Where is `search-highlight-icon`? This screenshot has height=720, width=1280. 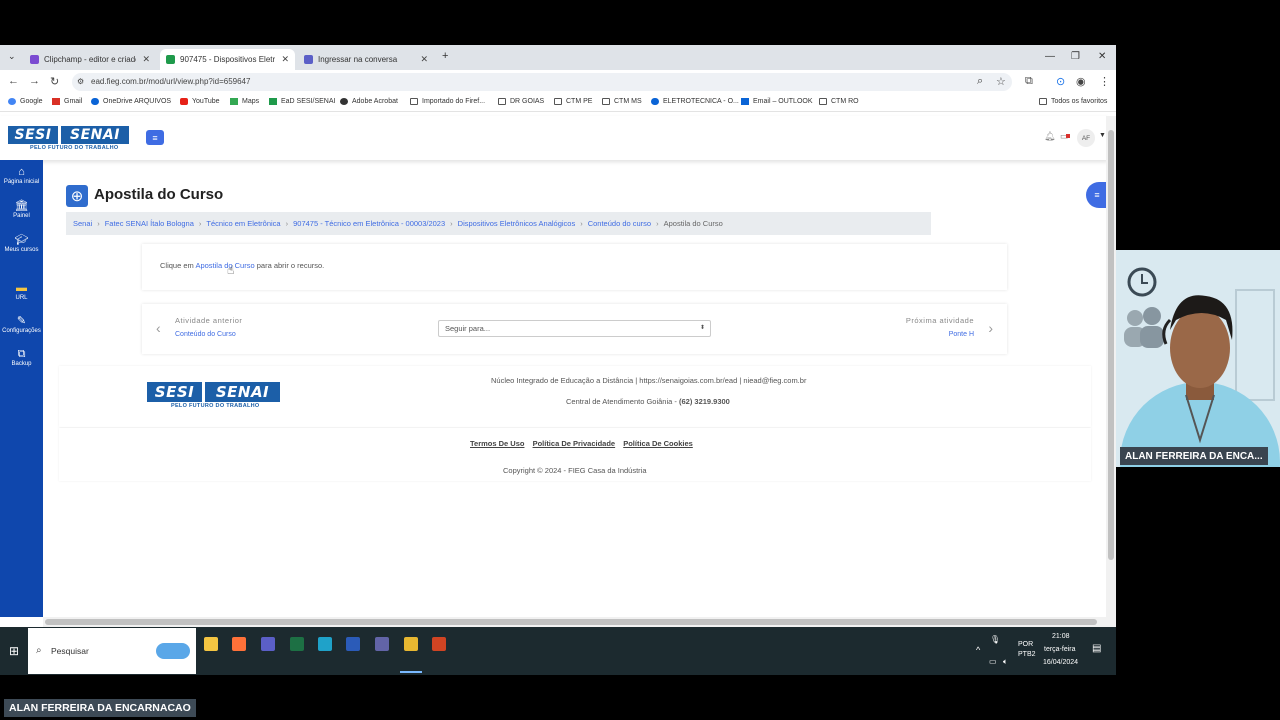 search-highlight-icon is located at coordinates (173, 651).